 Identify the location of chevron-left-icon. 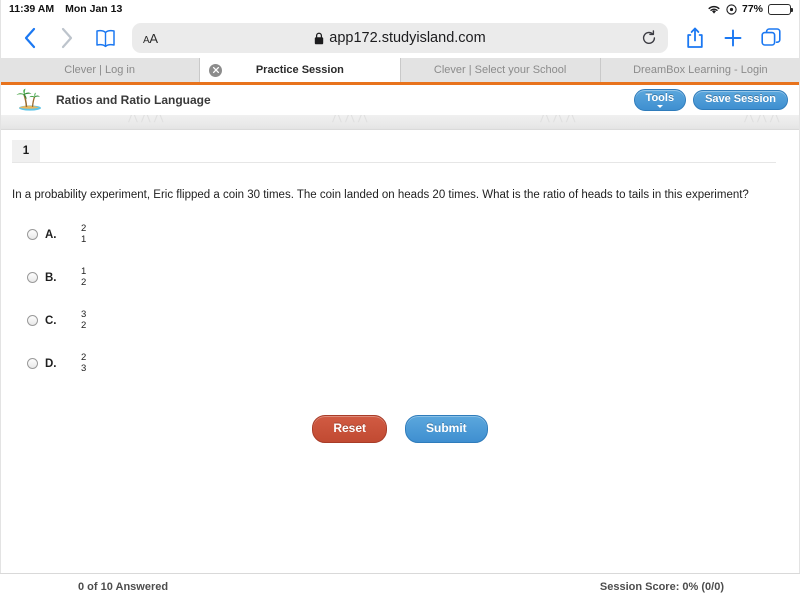
(29, 38).